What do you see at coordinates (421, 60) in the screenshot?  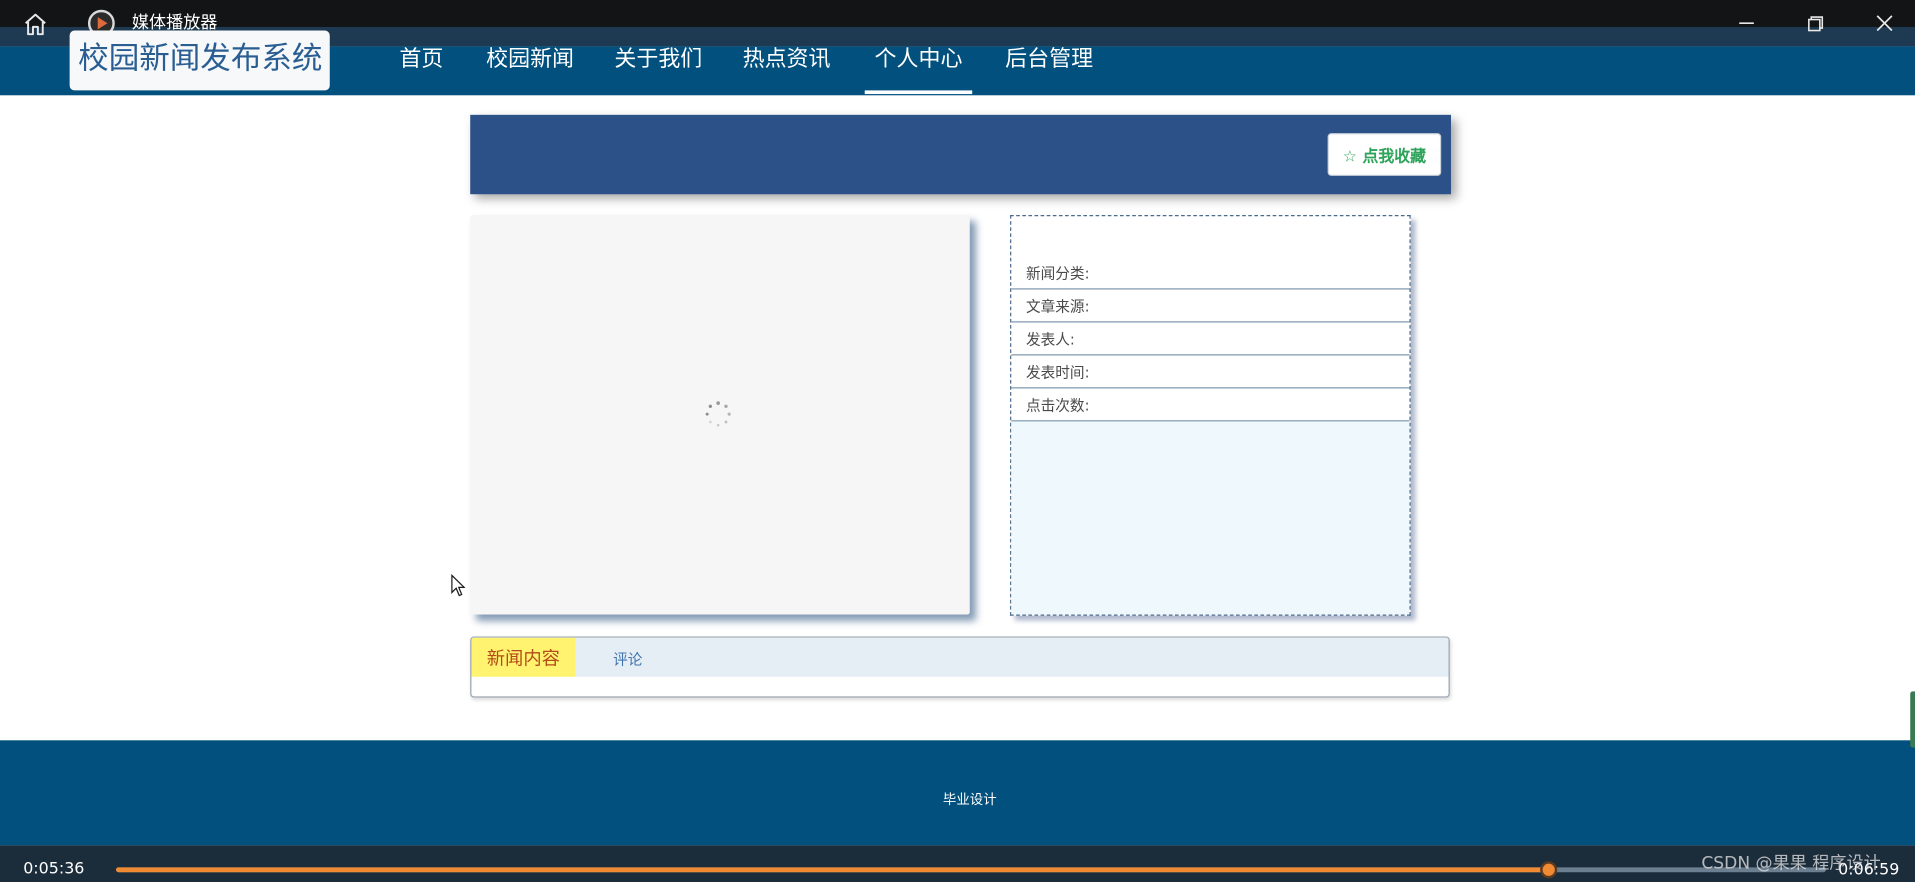 I see `nav-item-home: 首页` at bounding box center [421, 60].